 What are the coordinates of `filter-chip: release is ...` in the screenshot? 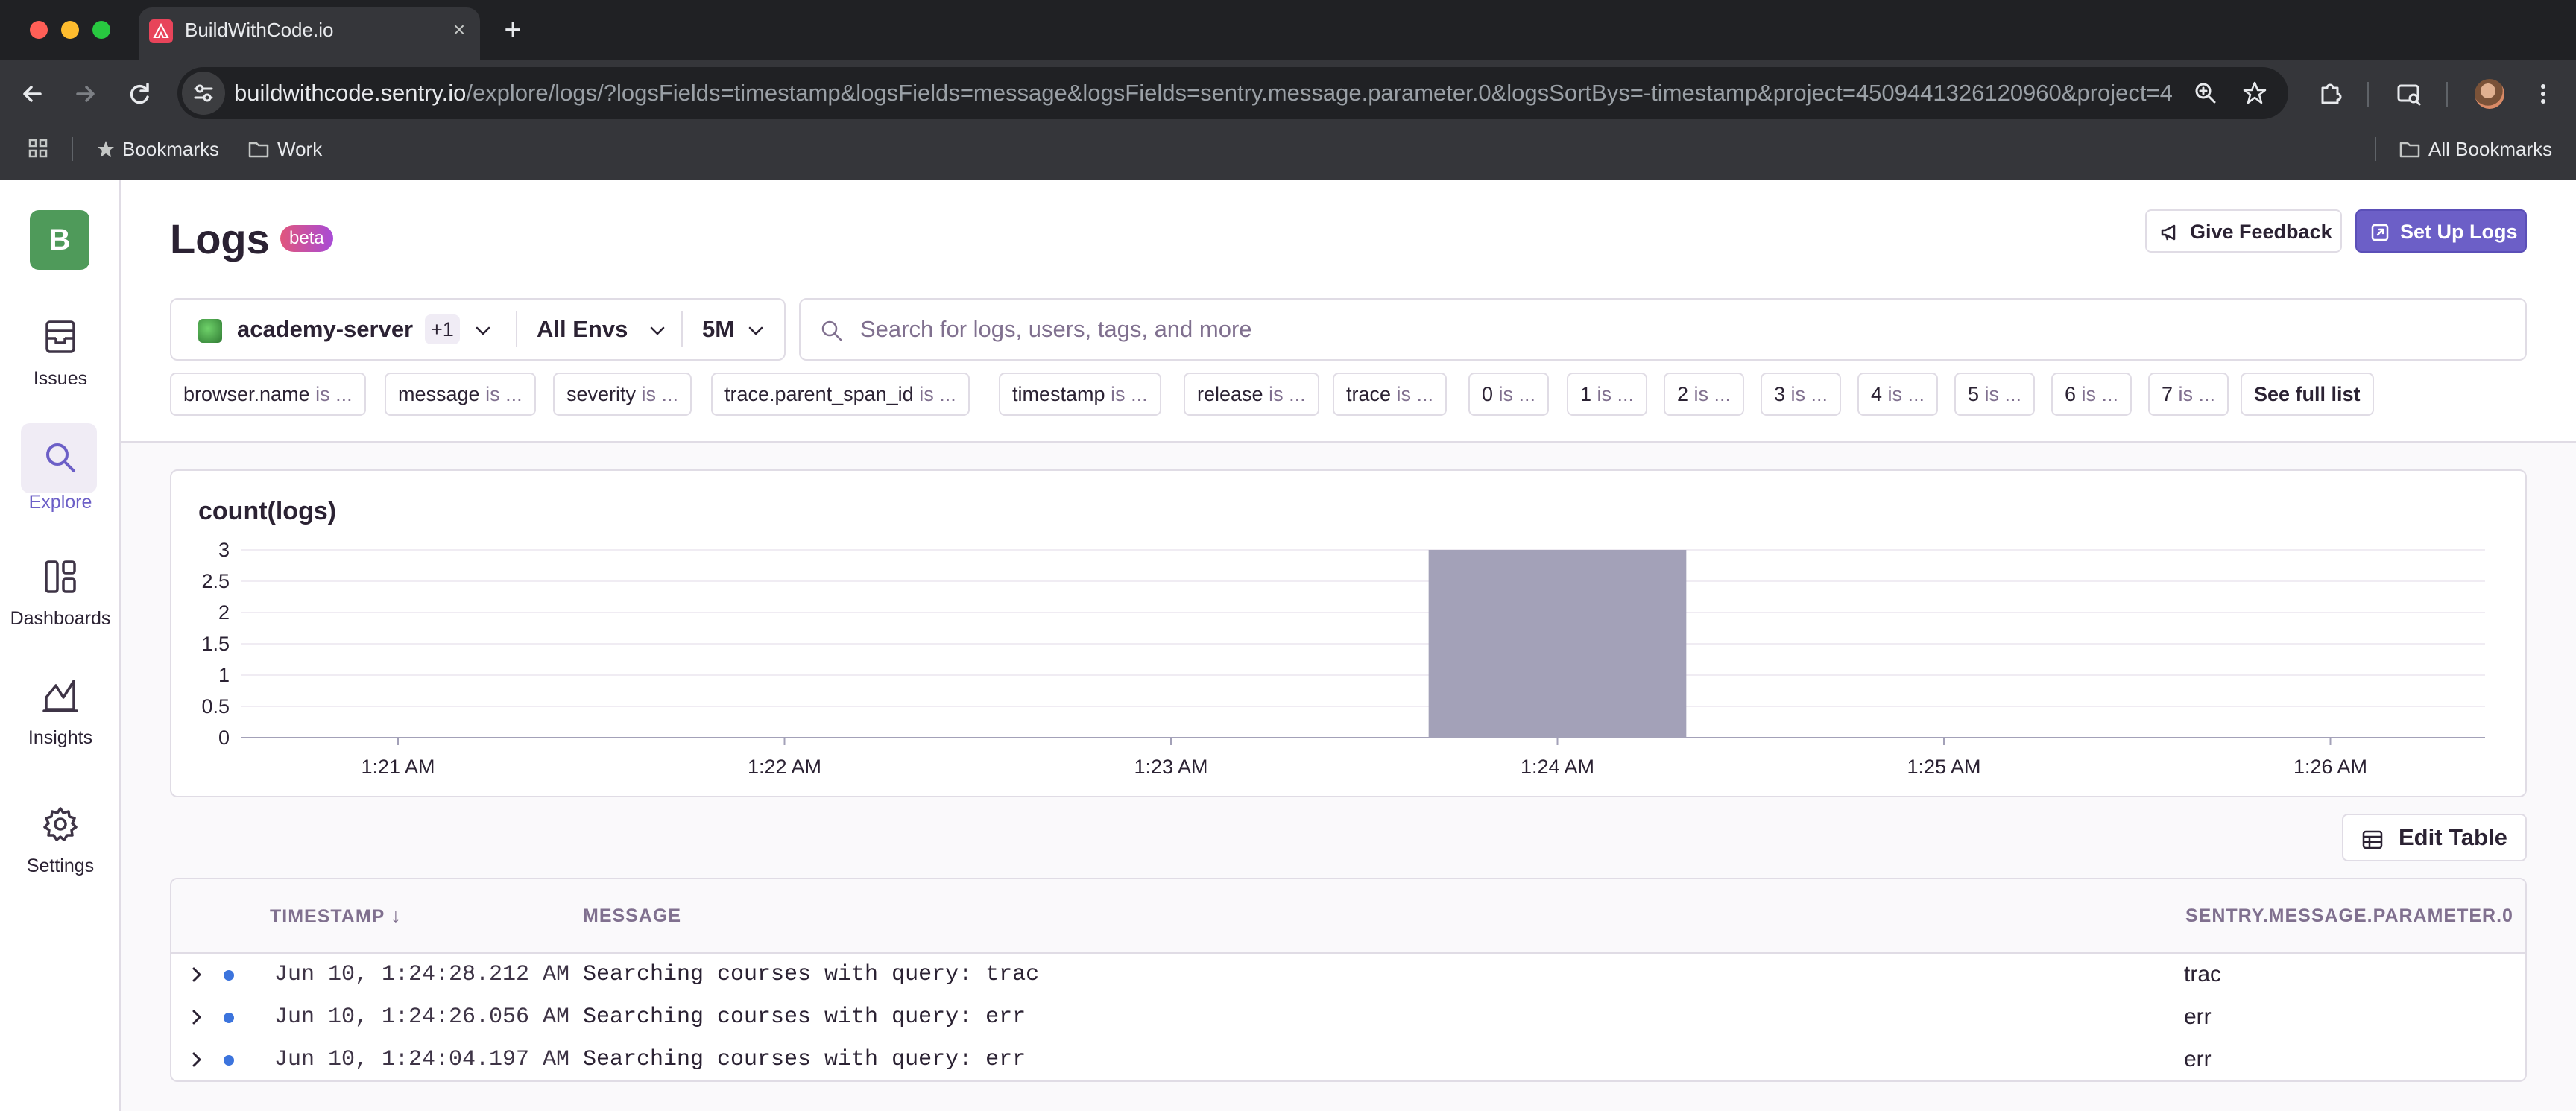 It's located at (1251, 394).